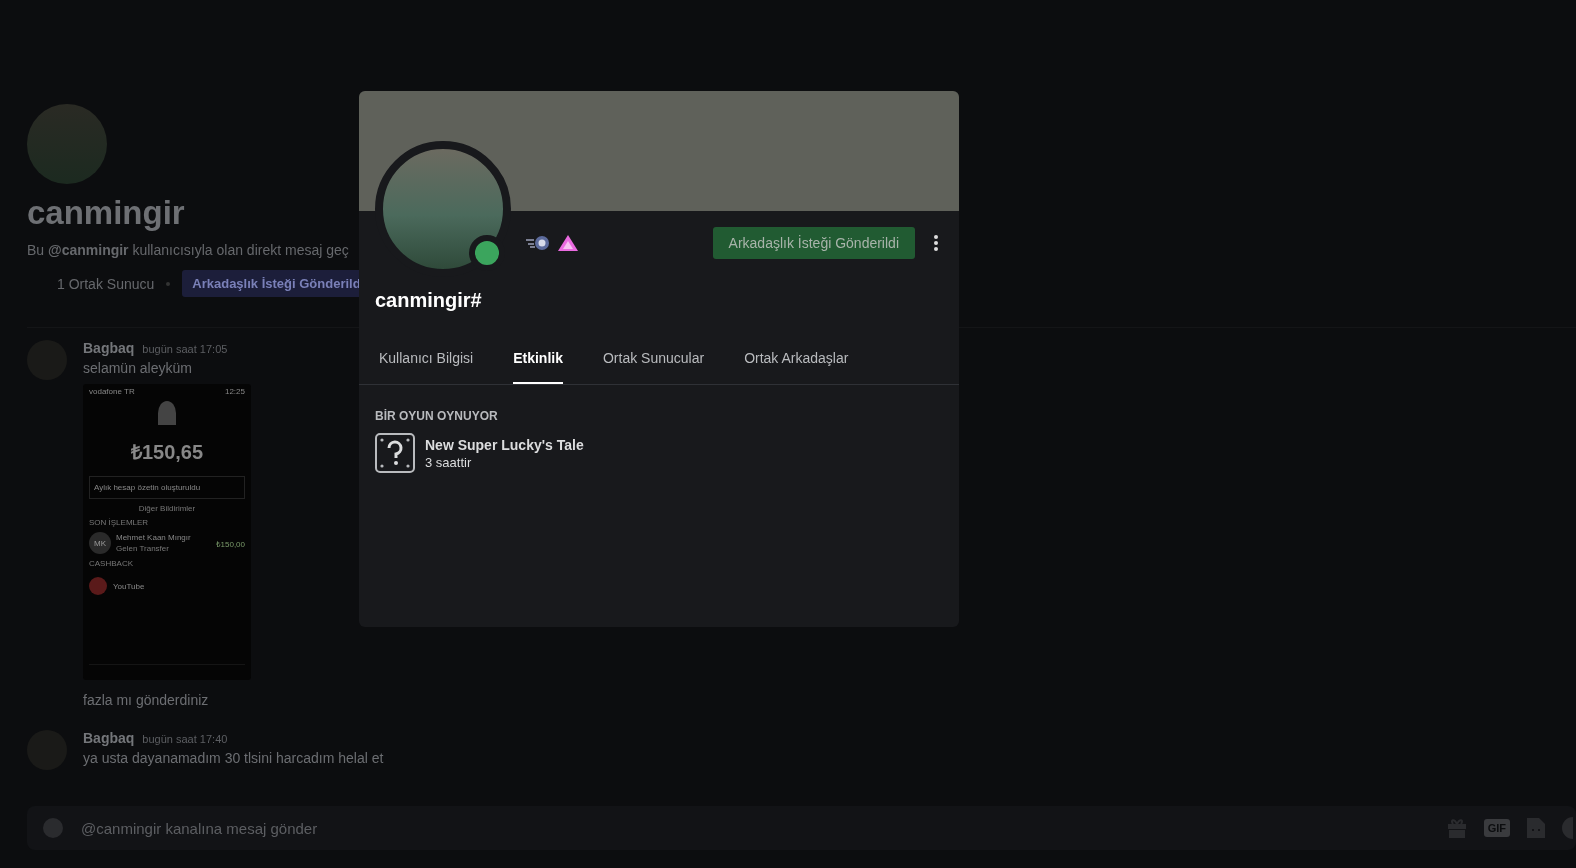 The image size is (1576, 868). What do you see at coordinates (112, 391) in the screenshot?
I see `carrier-text: vodafone TR` at bounding box center [112, 391].